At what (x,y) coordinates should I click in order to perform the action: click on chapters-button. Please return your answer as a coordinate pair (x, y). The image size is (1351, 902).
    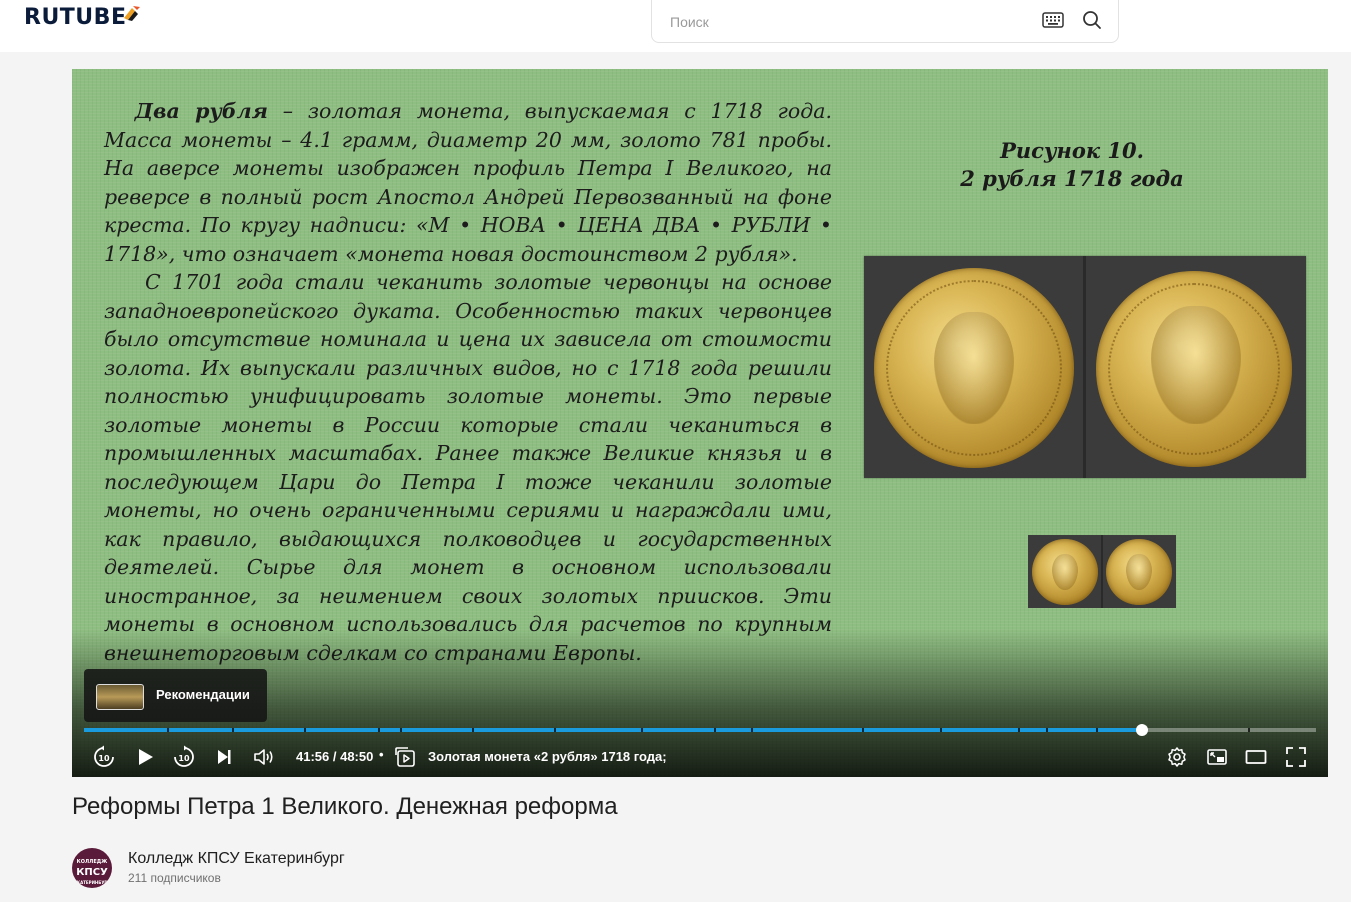
    Looking at the image, I should click on (406, 757).